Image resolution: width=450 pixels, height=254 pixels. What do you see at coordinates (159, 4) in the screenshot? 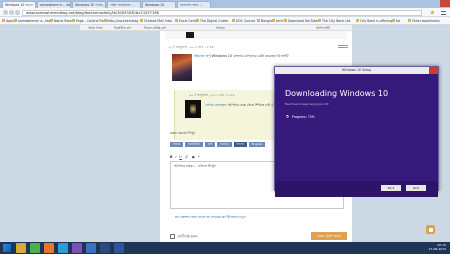
I see `tab: Windows 10` at bounding box center [159, 4].